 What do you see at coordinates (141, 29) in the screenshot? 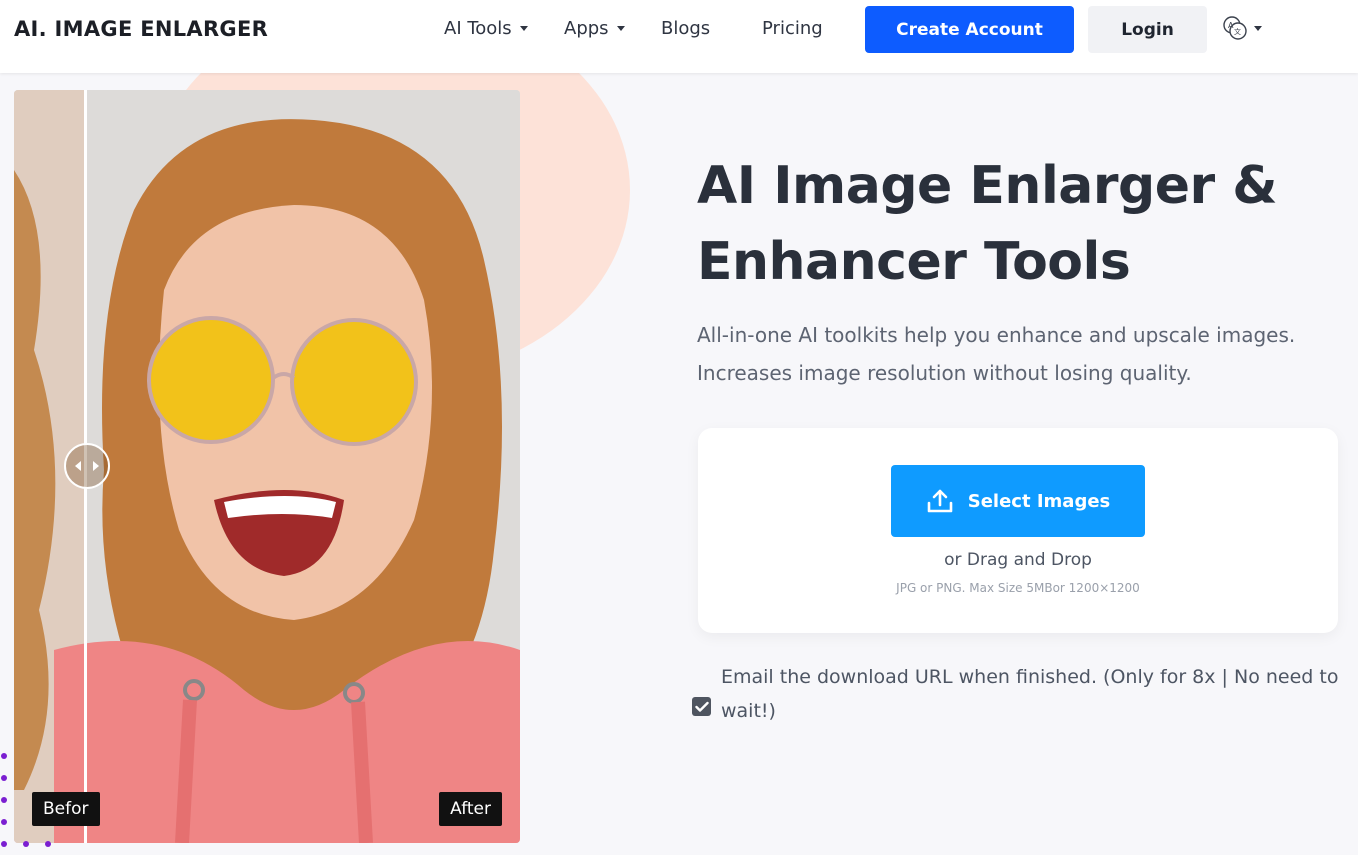
I see `site-logo: AI. IMAGE ENLARGER` at bounding box center [141, 29].